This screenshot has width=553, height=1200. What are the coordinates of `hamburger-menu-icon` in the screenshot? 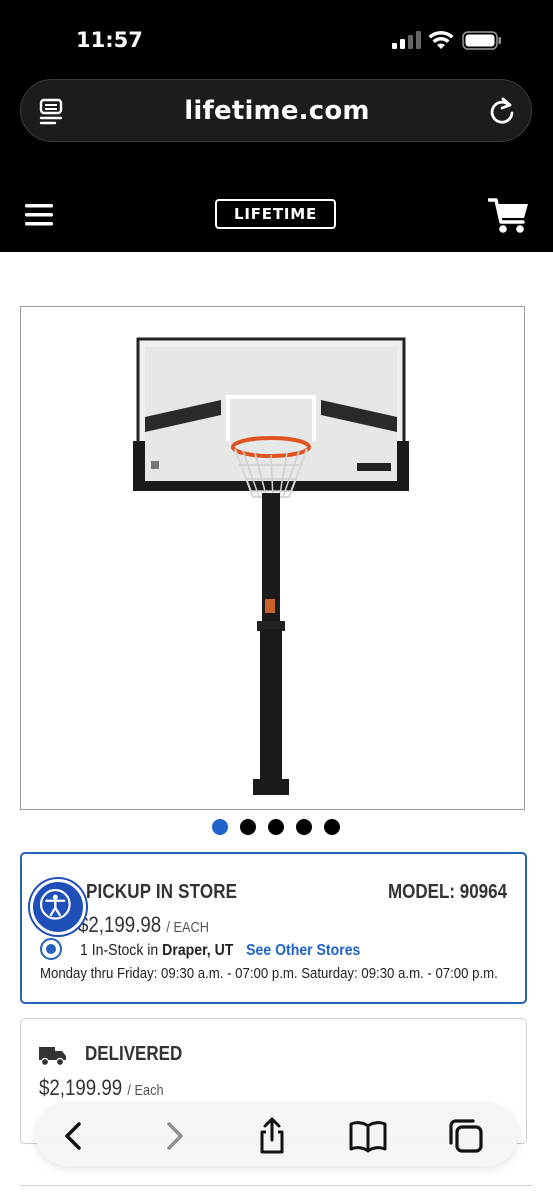 It's located at (39, 215).